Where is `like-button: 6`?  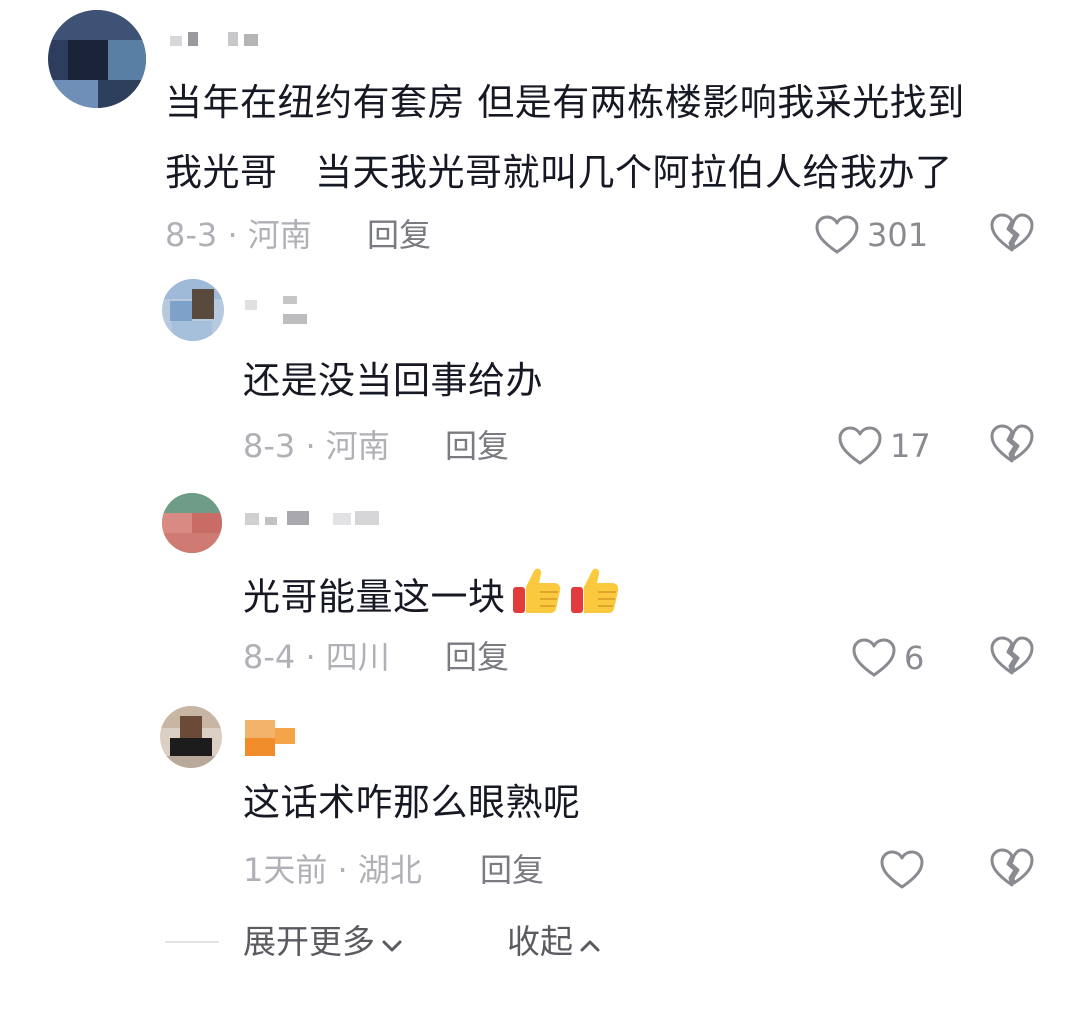
like-button: 6 is located at coordinates (888, 658).